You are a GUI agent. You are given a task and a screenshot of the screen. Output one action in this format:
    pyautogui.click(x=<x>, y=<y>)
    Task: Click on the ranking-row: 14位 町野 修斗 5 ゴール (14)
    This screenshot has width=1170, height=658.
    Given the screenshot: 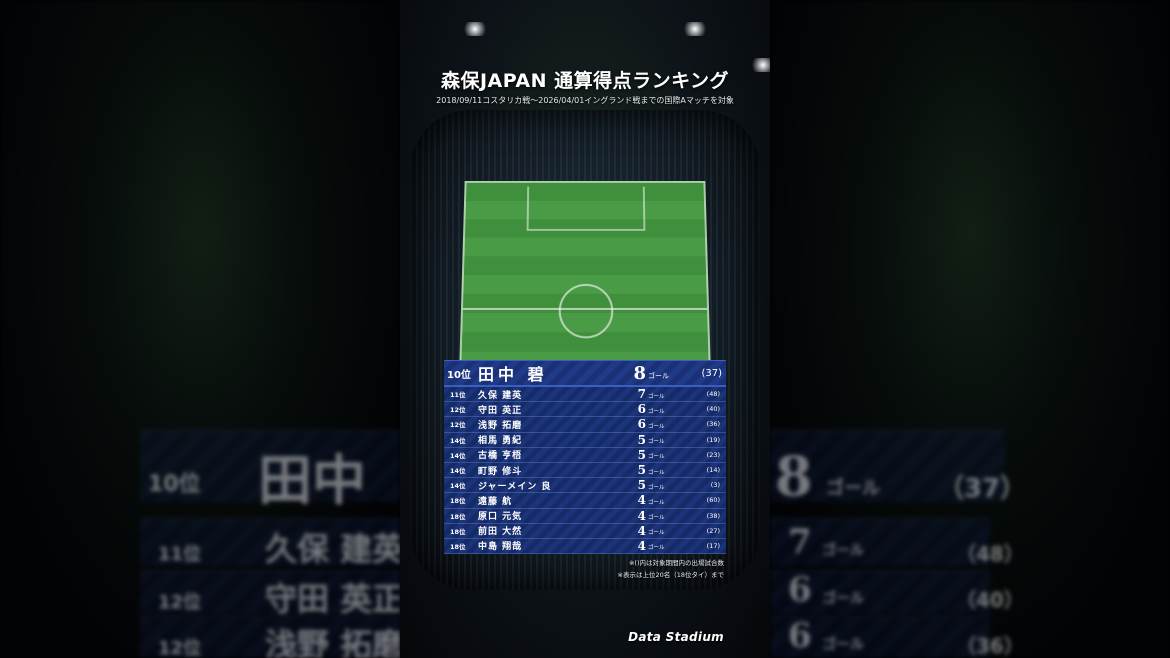 What is the action you would take?
    pyautogui.click(x=585, y=470)
    